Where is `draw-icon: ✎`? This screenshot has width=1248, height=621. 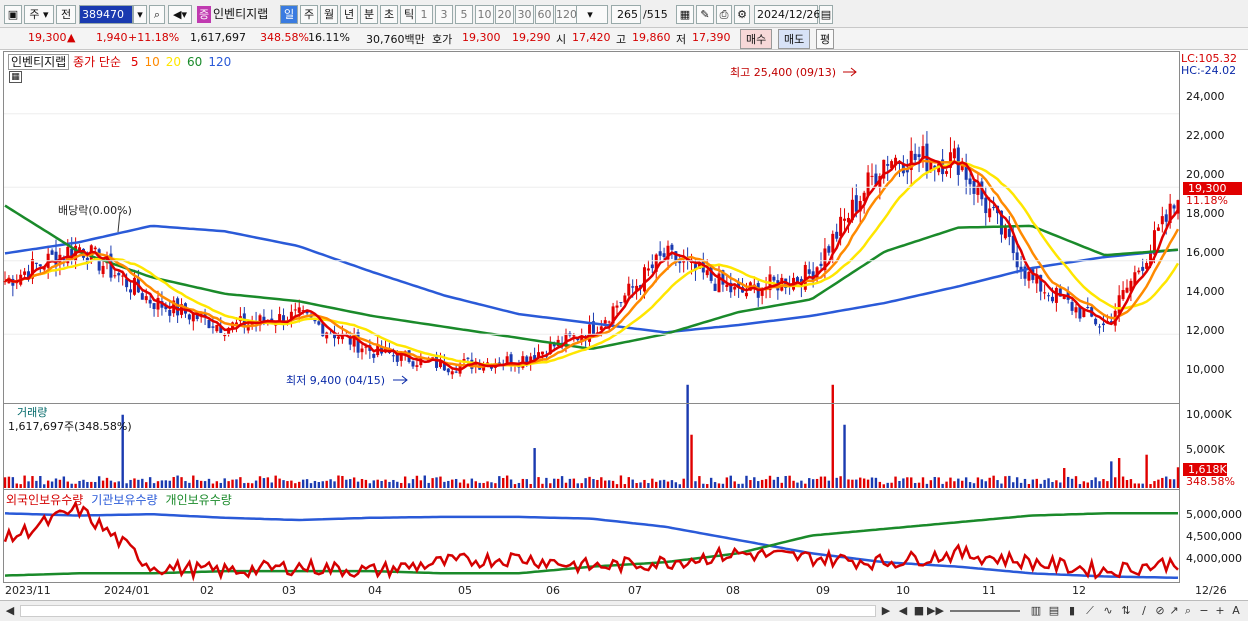 draw-icon: ✎ is located at coordinates (705, 14).